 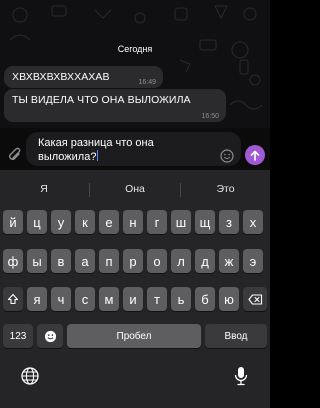 I want to click on shift-key, so click(x=13, y=299).